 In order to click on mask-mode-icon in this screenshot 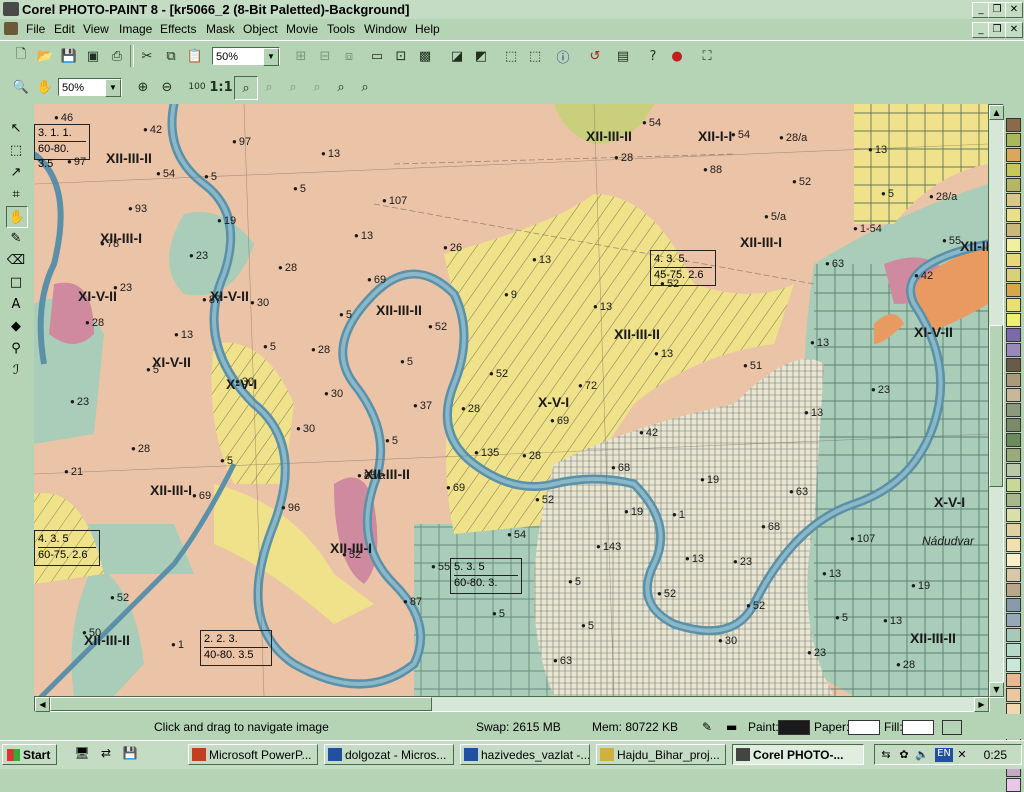, I will do `click(952, 727)`.